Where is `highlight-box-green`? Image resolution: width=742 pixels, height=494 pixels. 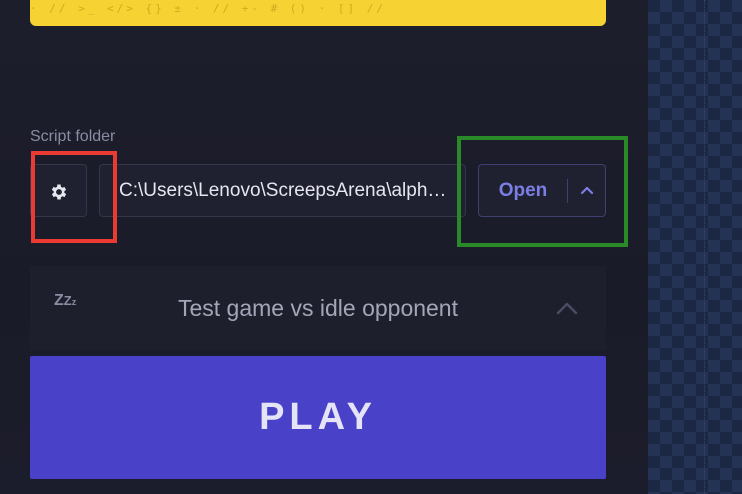 highlight-box-green is located at coordinates (542, 191).